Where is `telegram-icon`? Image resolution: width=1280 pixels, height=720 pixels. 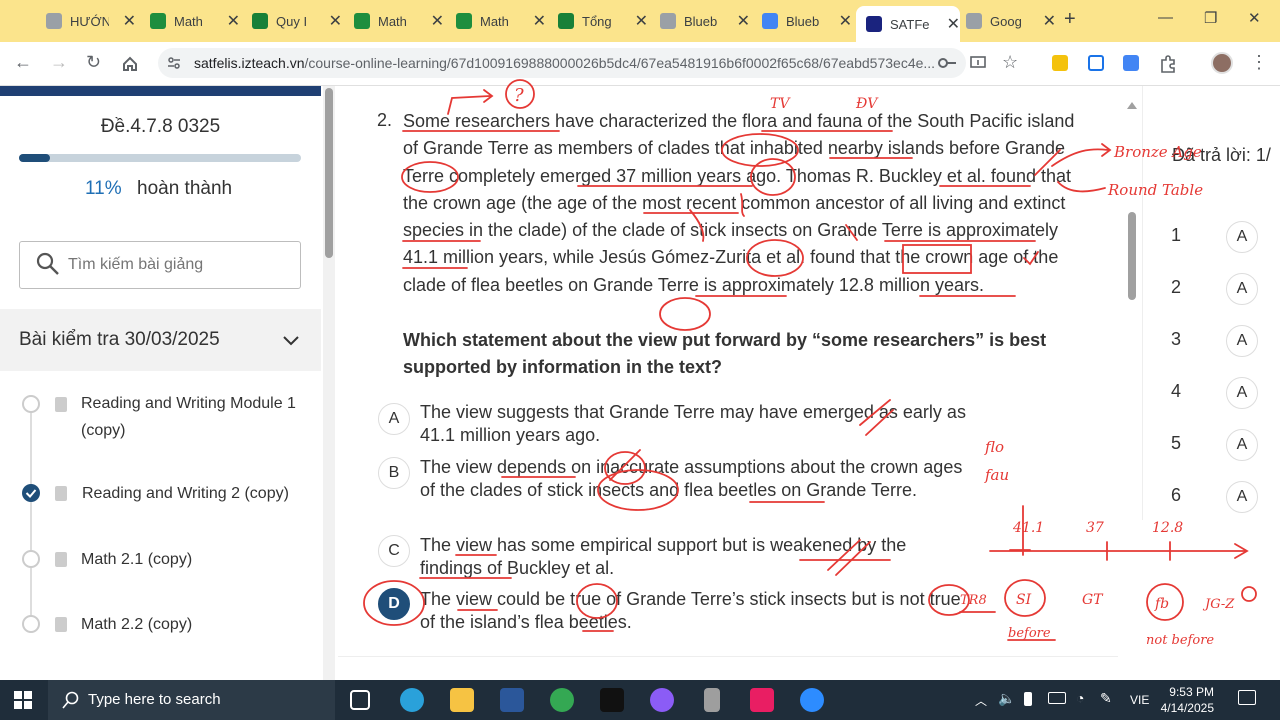 telegram-icon is located at coordinates (412, 700).